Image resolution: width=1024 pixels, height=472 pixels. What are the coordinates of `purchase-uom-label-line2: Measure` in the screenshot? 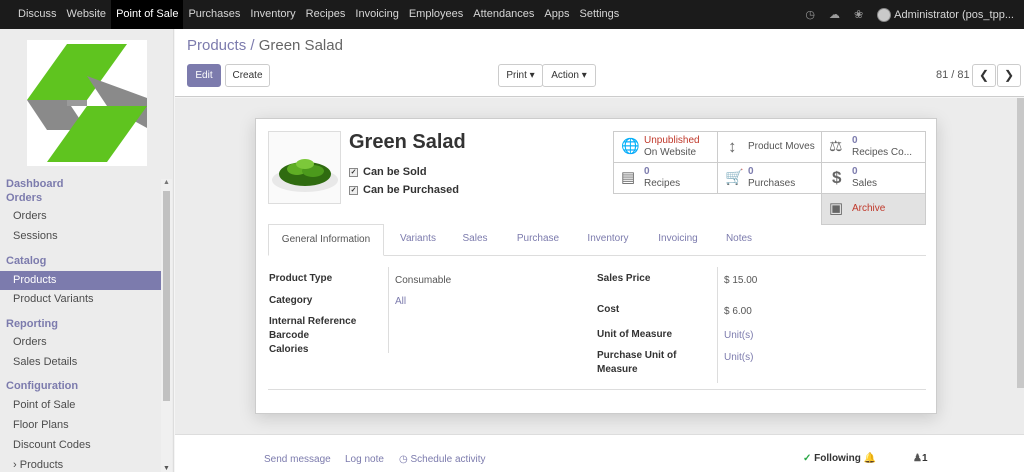 It's located at (617, 369).